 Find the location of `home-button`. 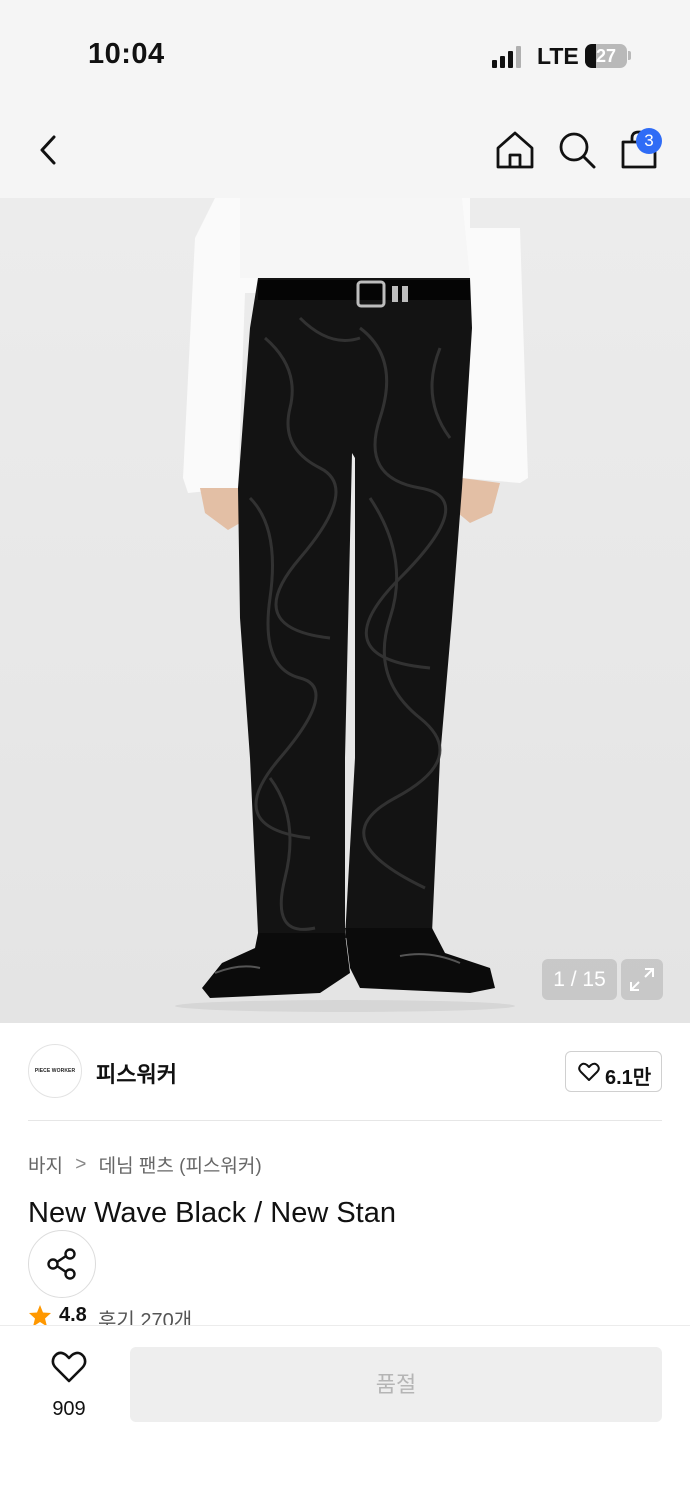

home-button is located at coordinates (515, 150).